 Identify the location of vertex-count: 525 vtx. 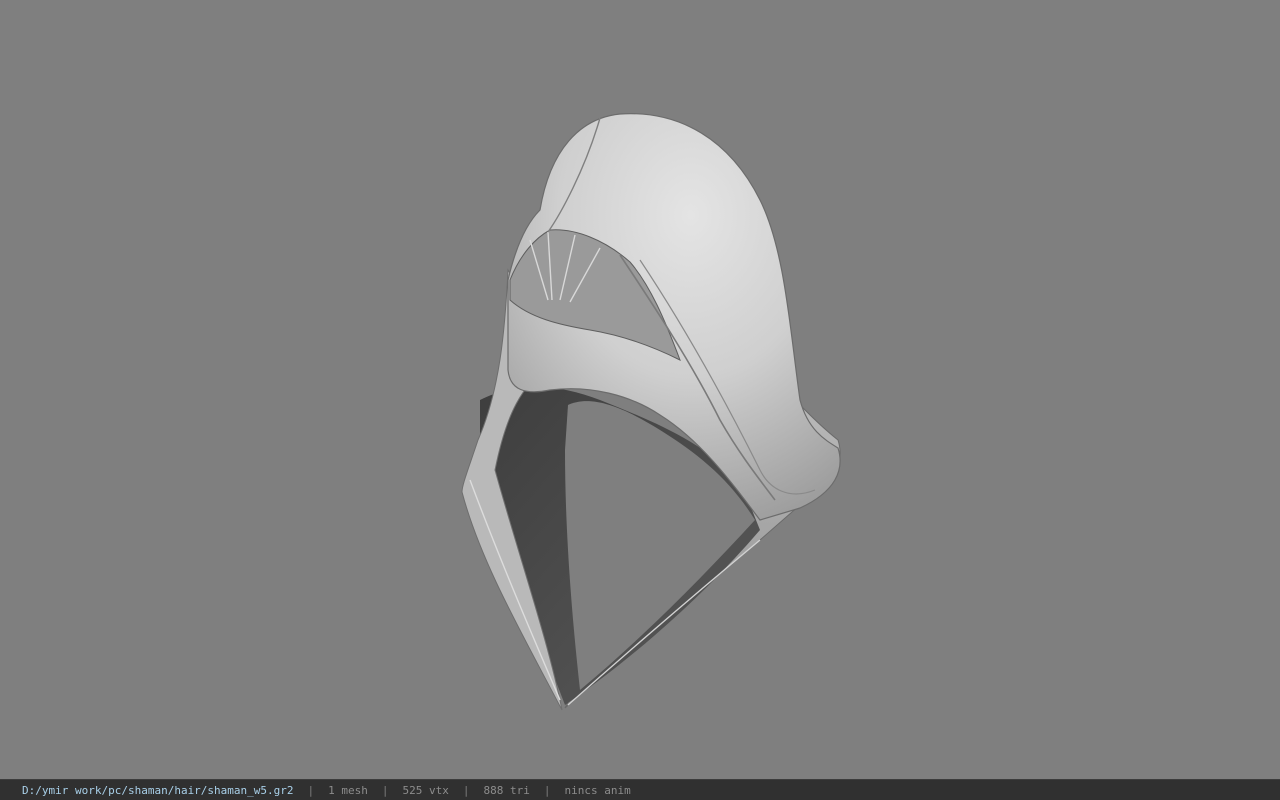
(425, 790).